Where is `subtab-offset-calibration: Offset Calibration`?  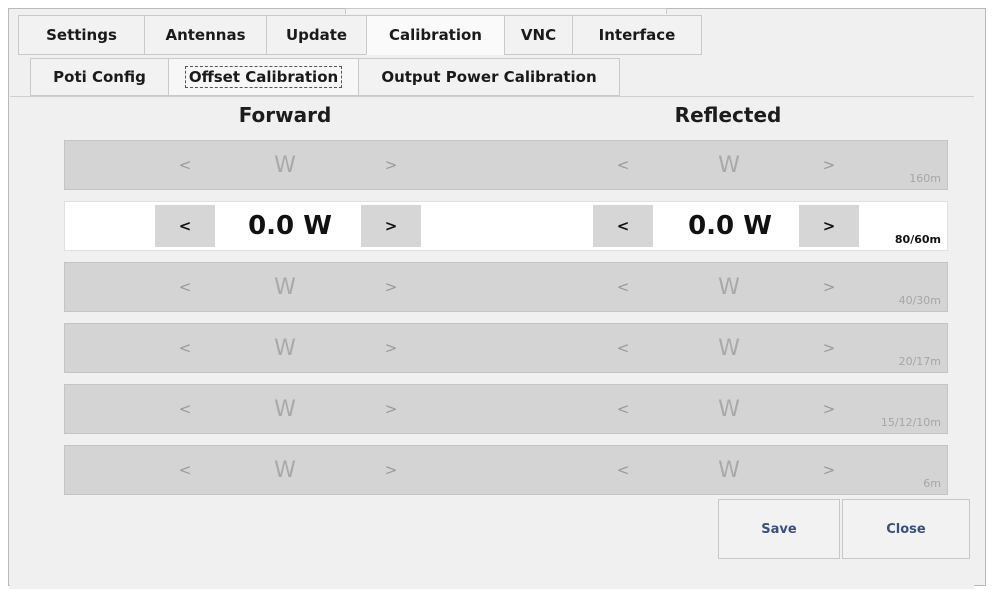
subtab-offset-calibration: Offset Calibration is located at coordinates (263, 77).